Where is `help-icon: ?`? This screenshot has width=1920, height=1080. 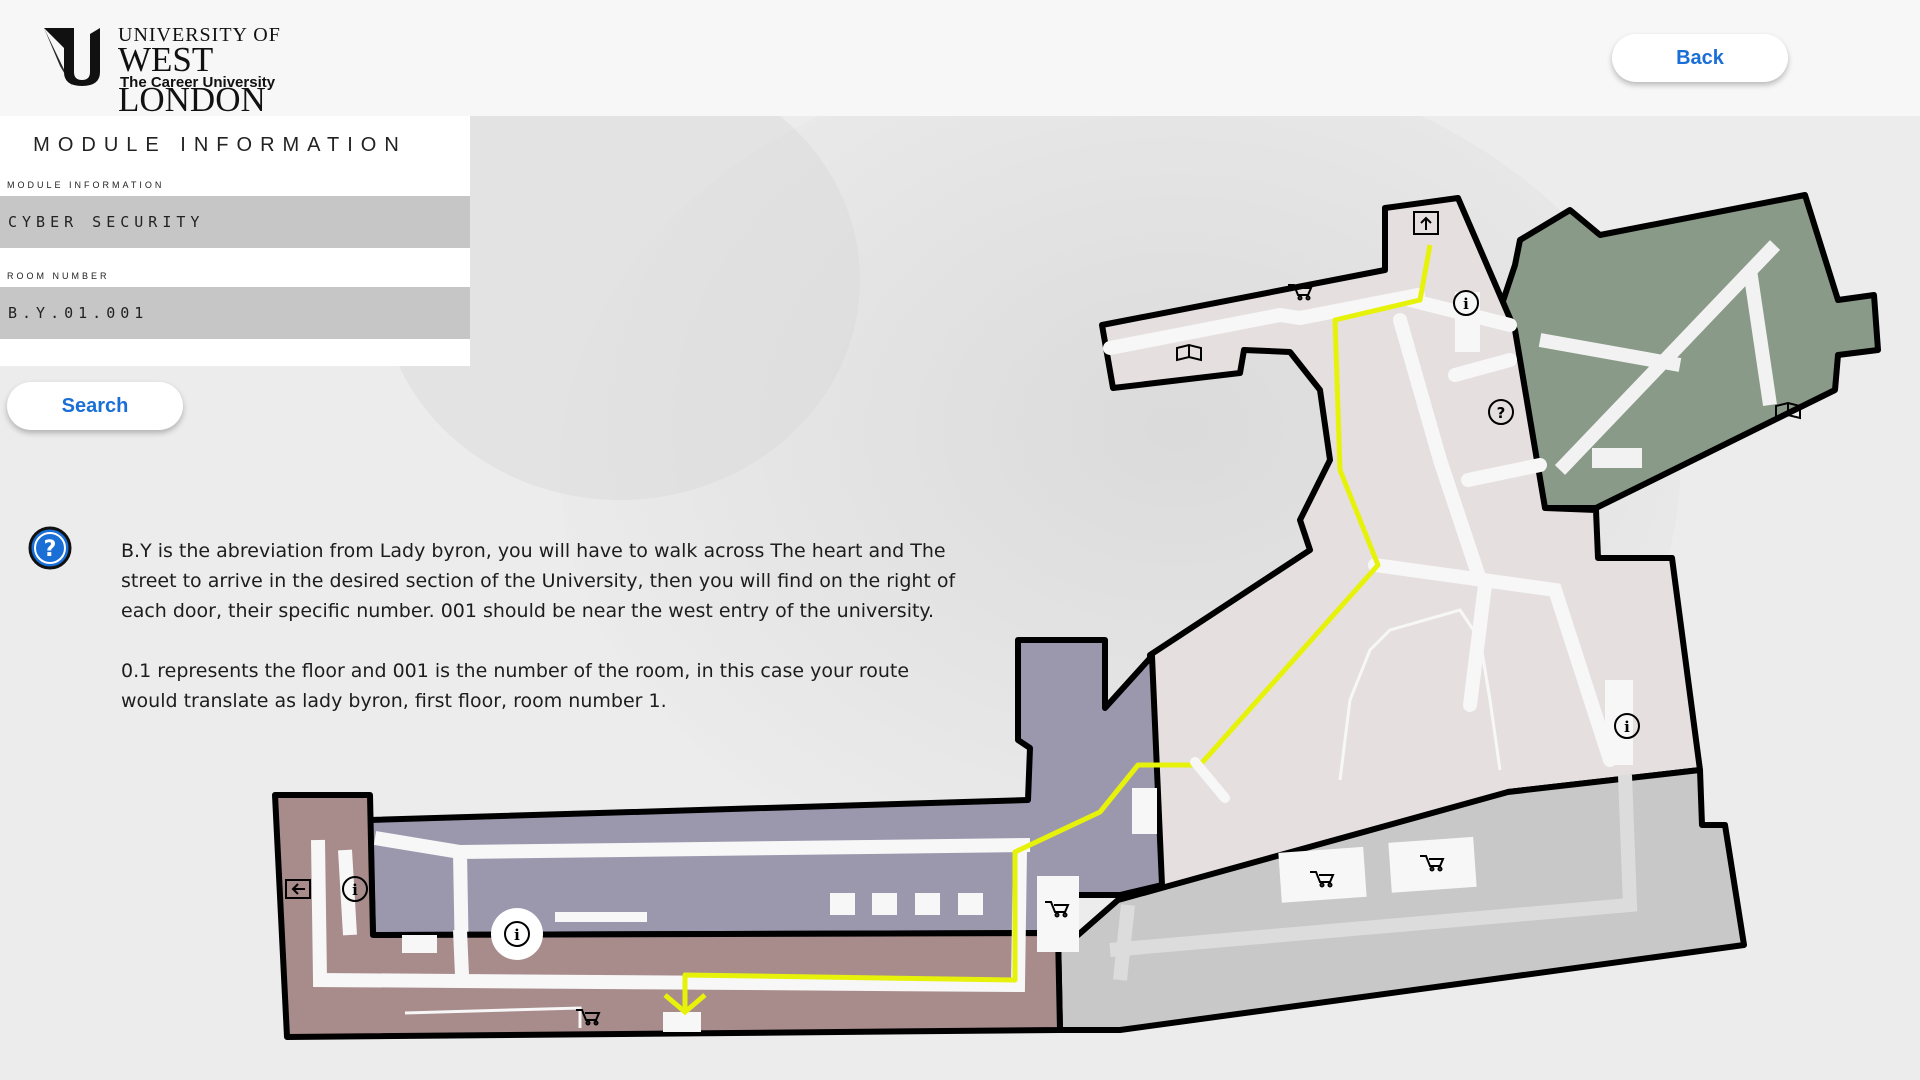 help-icon: ? is located at coordinates (50, 548).